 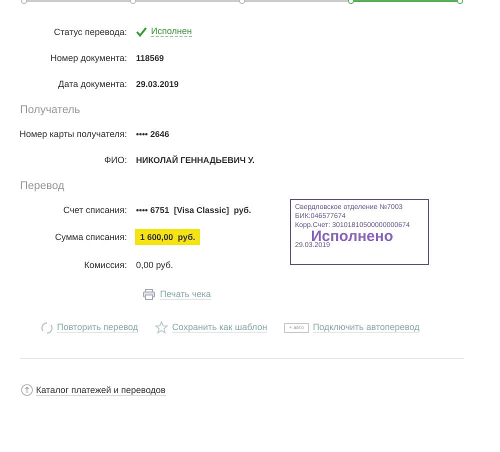 What do you see at coordinates (115, 159) in the screenshot?
I see `field-label: ФИО:` at bounding box center [115, 159].